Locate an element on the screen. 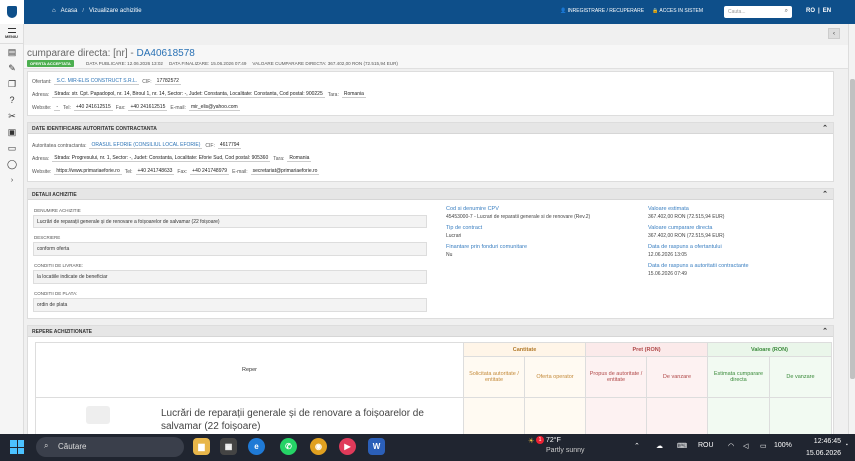 This screenshot has width=855, height=461. breadcrumb-home: Acasa is located at coordinates (69, 11).